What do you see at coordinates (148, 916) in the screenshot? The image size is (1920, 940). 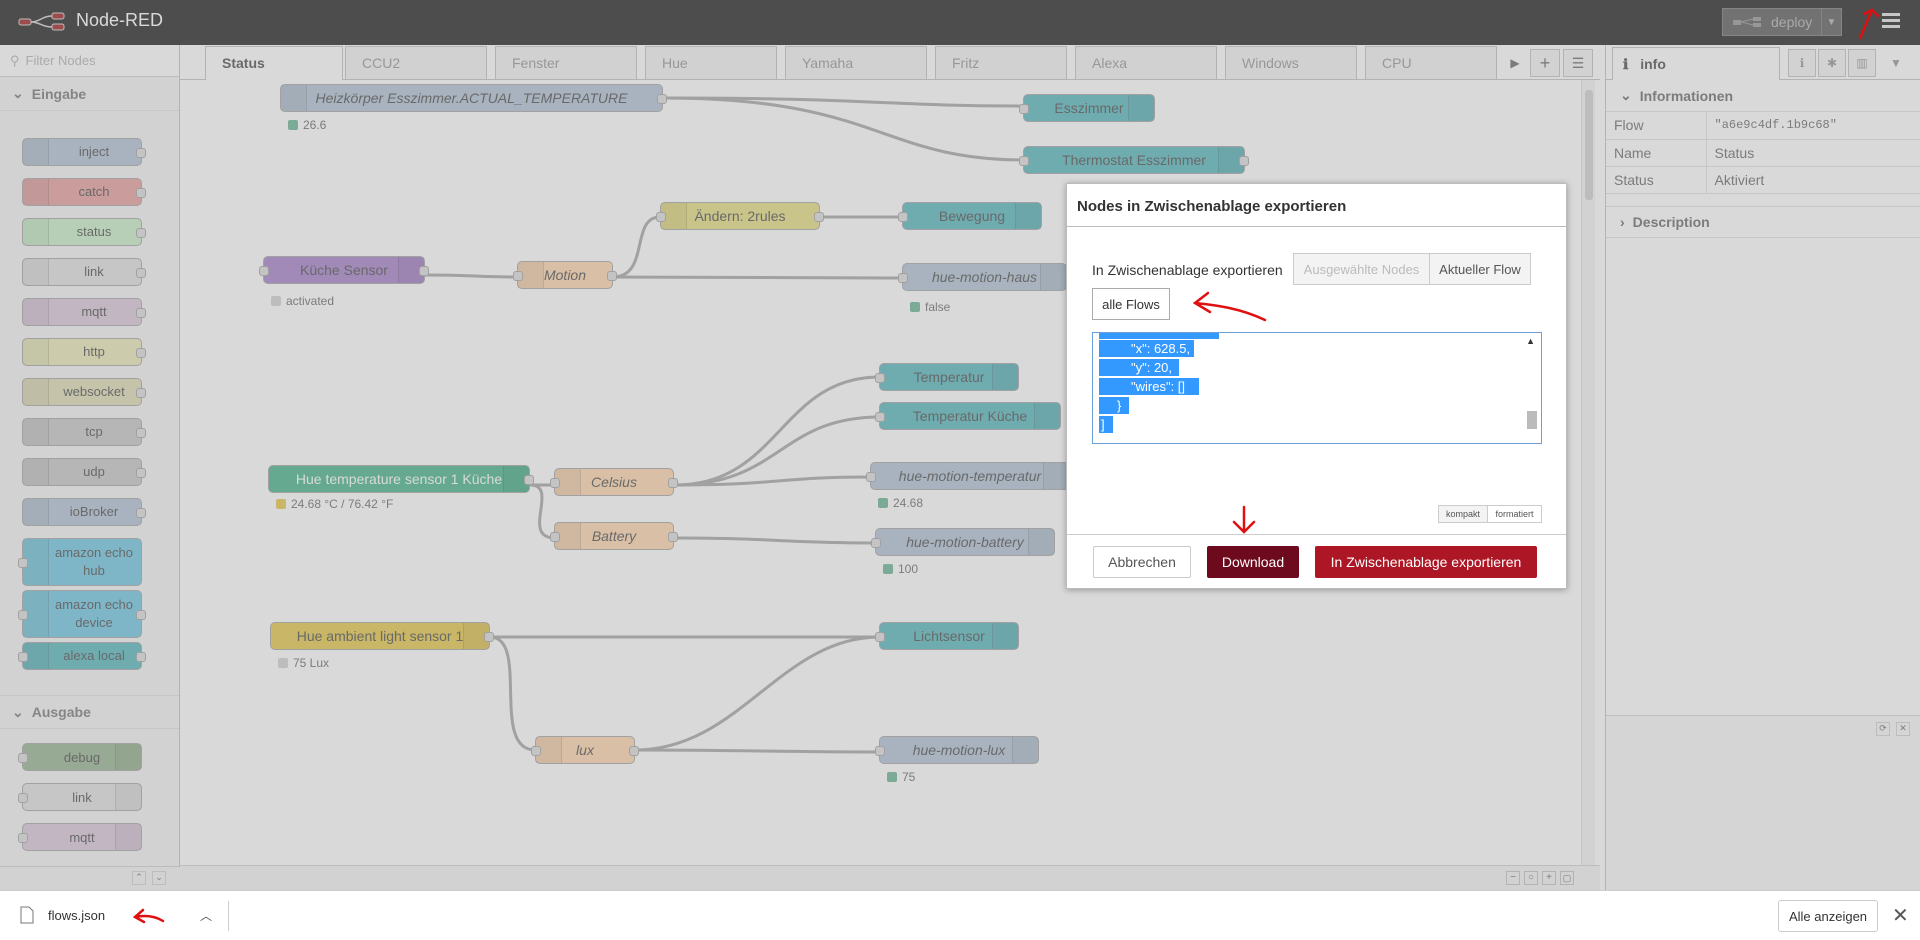 I see `annotation-arrow-file` at bounding box center [148, 916].